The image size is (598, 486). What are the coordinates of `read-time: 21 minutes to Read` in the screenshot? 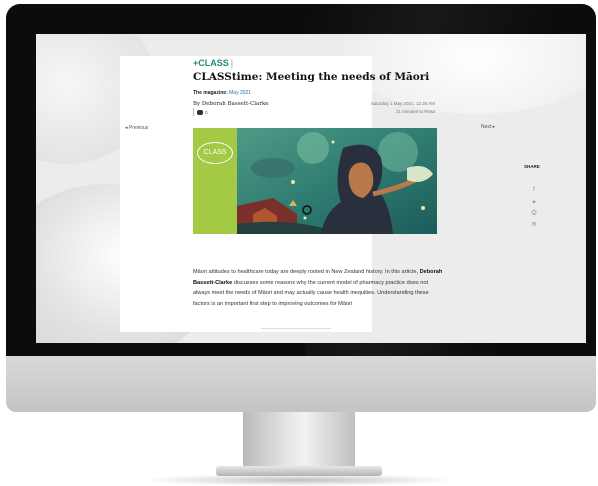 It's located at (415, 111).